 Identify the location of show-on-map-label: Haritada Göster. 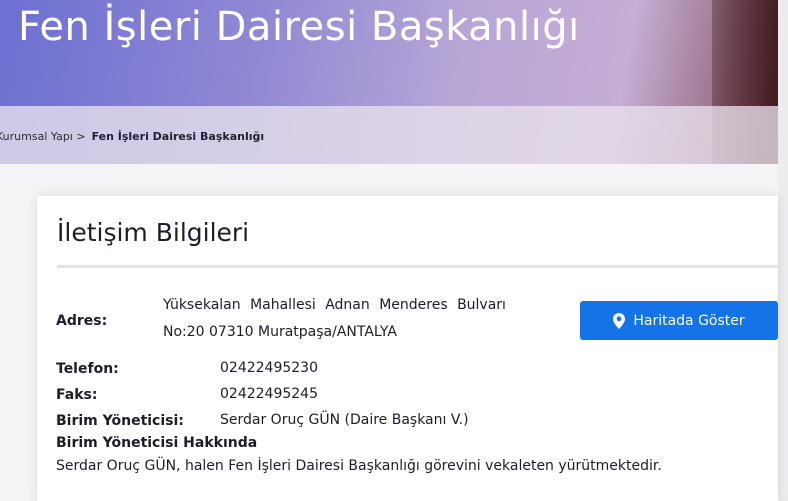
(689, 320).